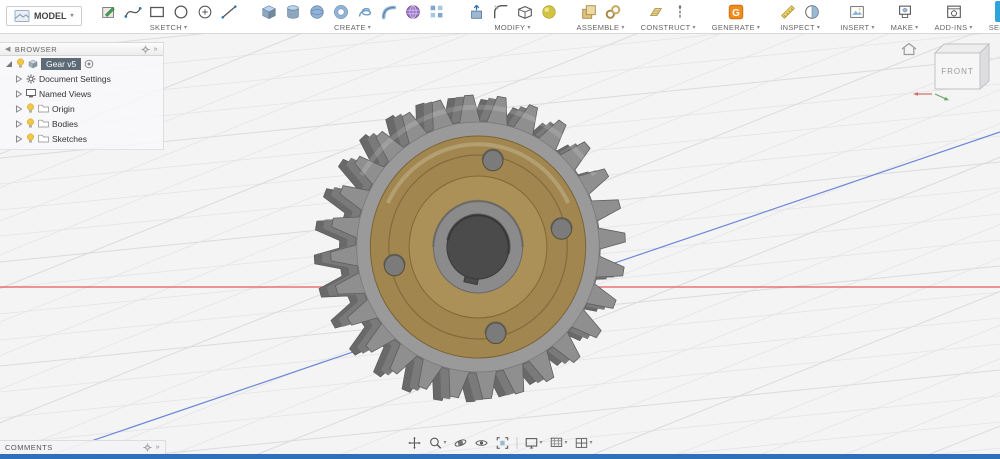  I want to click on section-analysis-button, so click(812, 11).